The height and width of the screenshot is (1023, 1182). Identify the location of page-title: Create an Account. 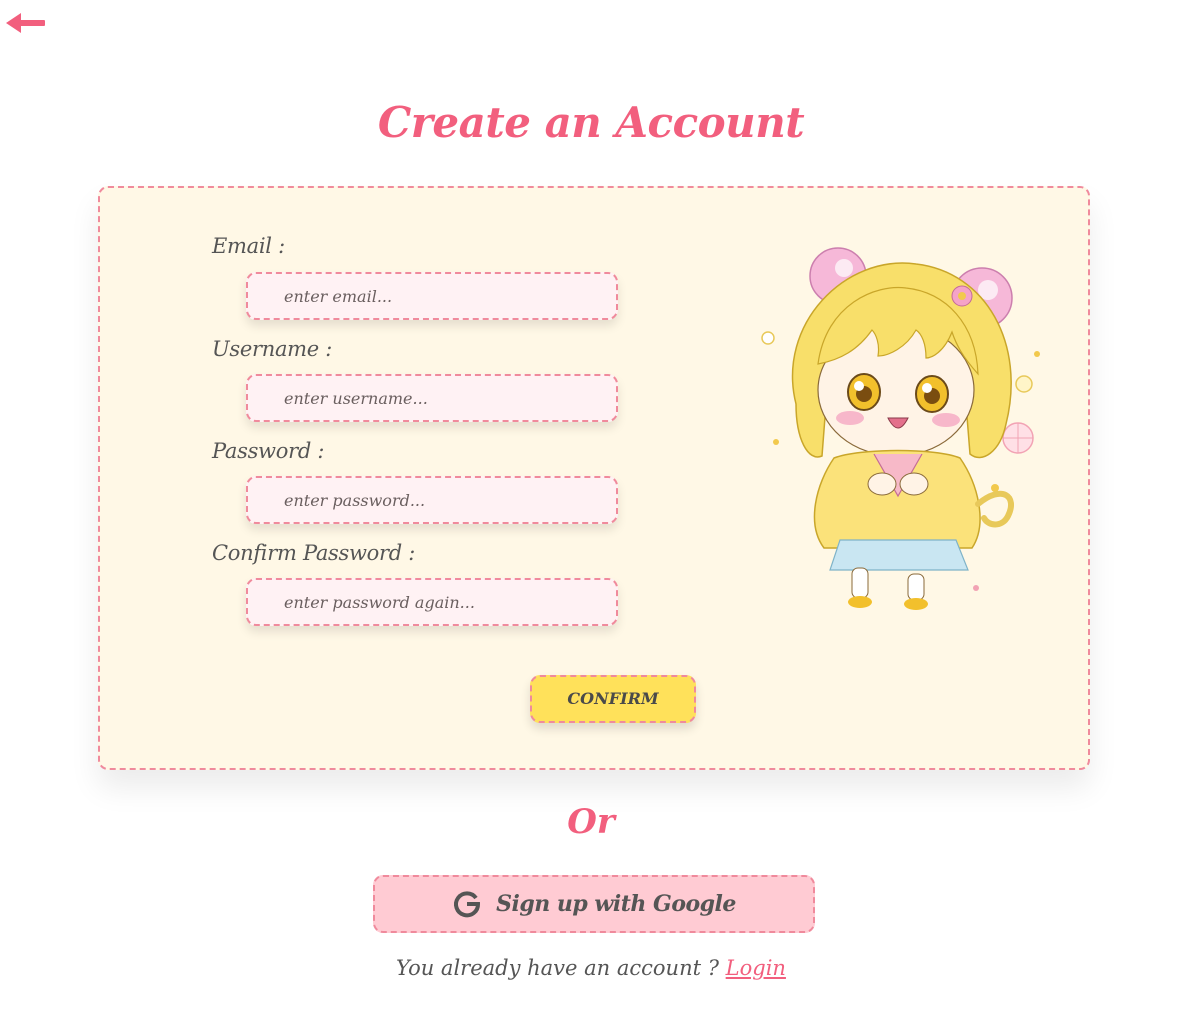
(591, 122).